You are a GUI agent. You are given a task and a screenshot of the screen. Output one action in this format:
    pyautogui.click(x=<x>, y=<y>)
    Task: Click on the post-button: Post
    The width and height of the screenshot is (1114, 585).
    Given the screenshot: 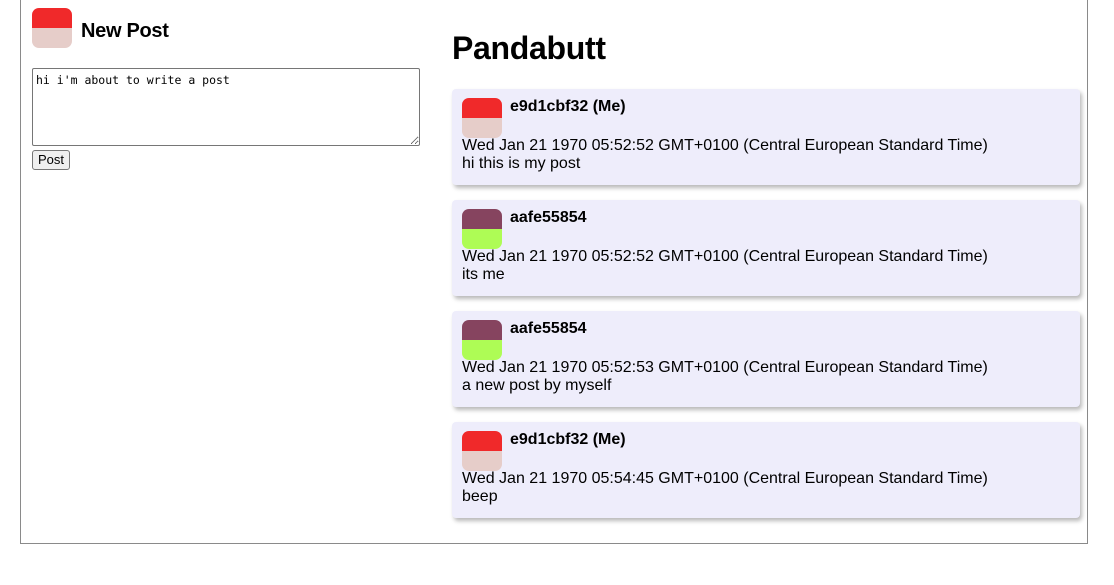 What is the action you would take?
    pyautogui.click(x=51, y=160)
    